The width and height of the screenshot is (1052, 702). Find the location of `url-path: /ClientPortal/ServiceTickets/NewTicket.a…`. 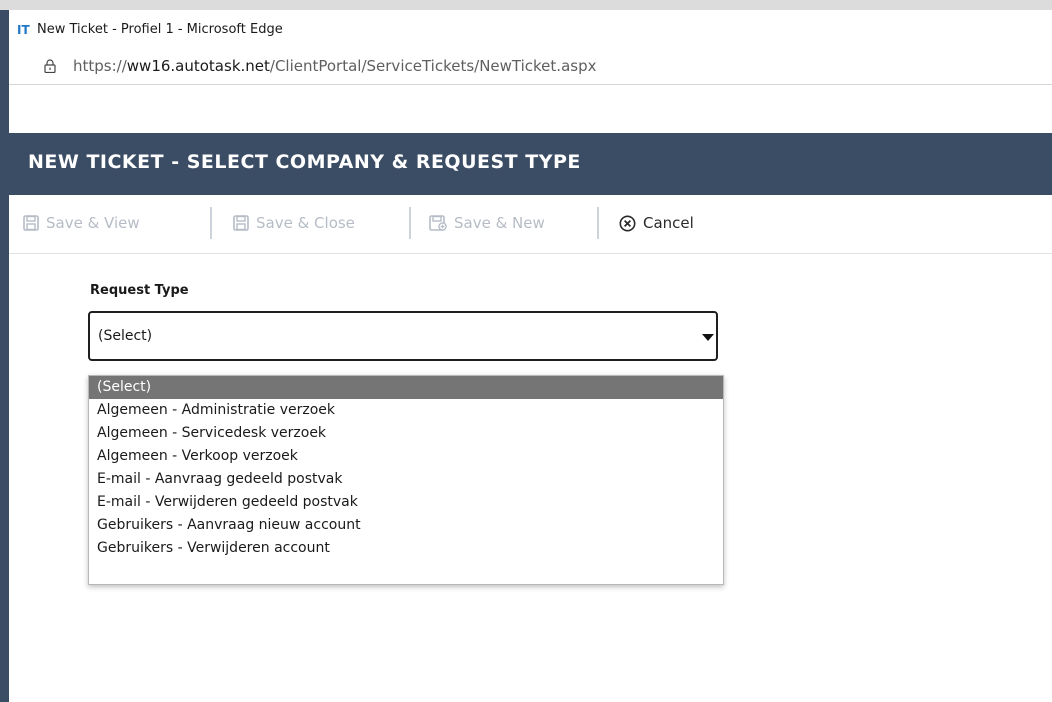

url-path: /ClientPortal/ServiceTickets/NewTicket.a… is located at coordinates (433, 66).